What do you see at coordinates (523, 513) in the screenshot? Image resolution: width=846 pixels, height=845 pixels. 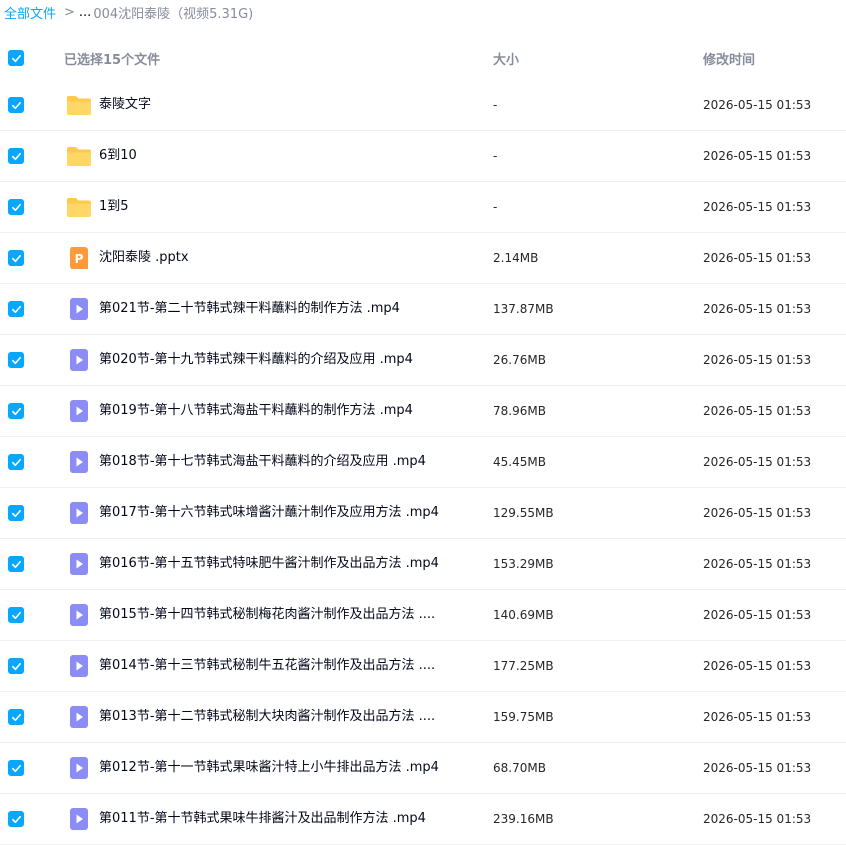 I see `file-size: 129.55MB` at bounding box center [523, 513].